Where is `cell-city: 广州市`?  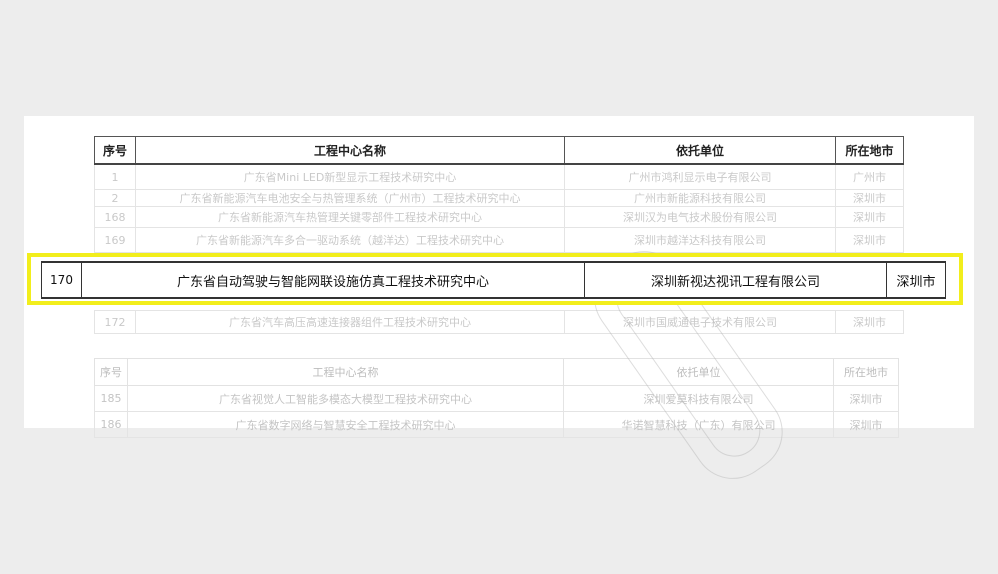 cell-city: 广州市 is located at coordinates (869, 176).